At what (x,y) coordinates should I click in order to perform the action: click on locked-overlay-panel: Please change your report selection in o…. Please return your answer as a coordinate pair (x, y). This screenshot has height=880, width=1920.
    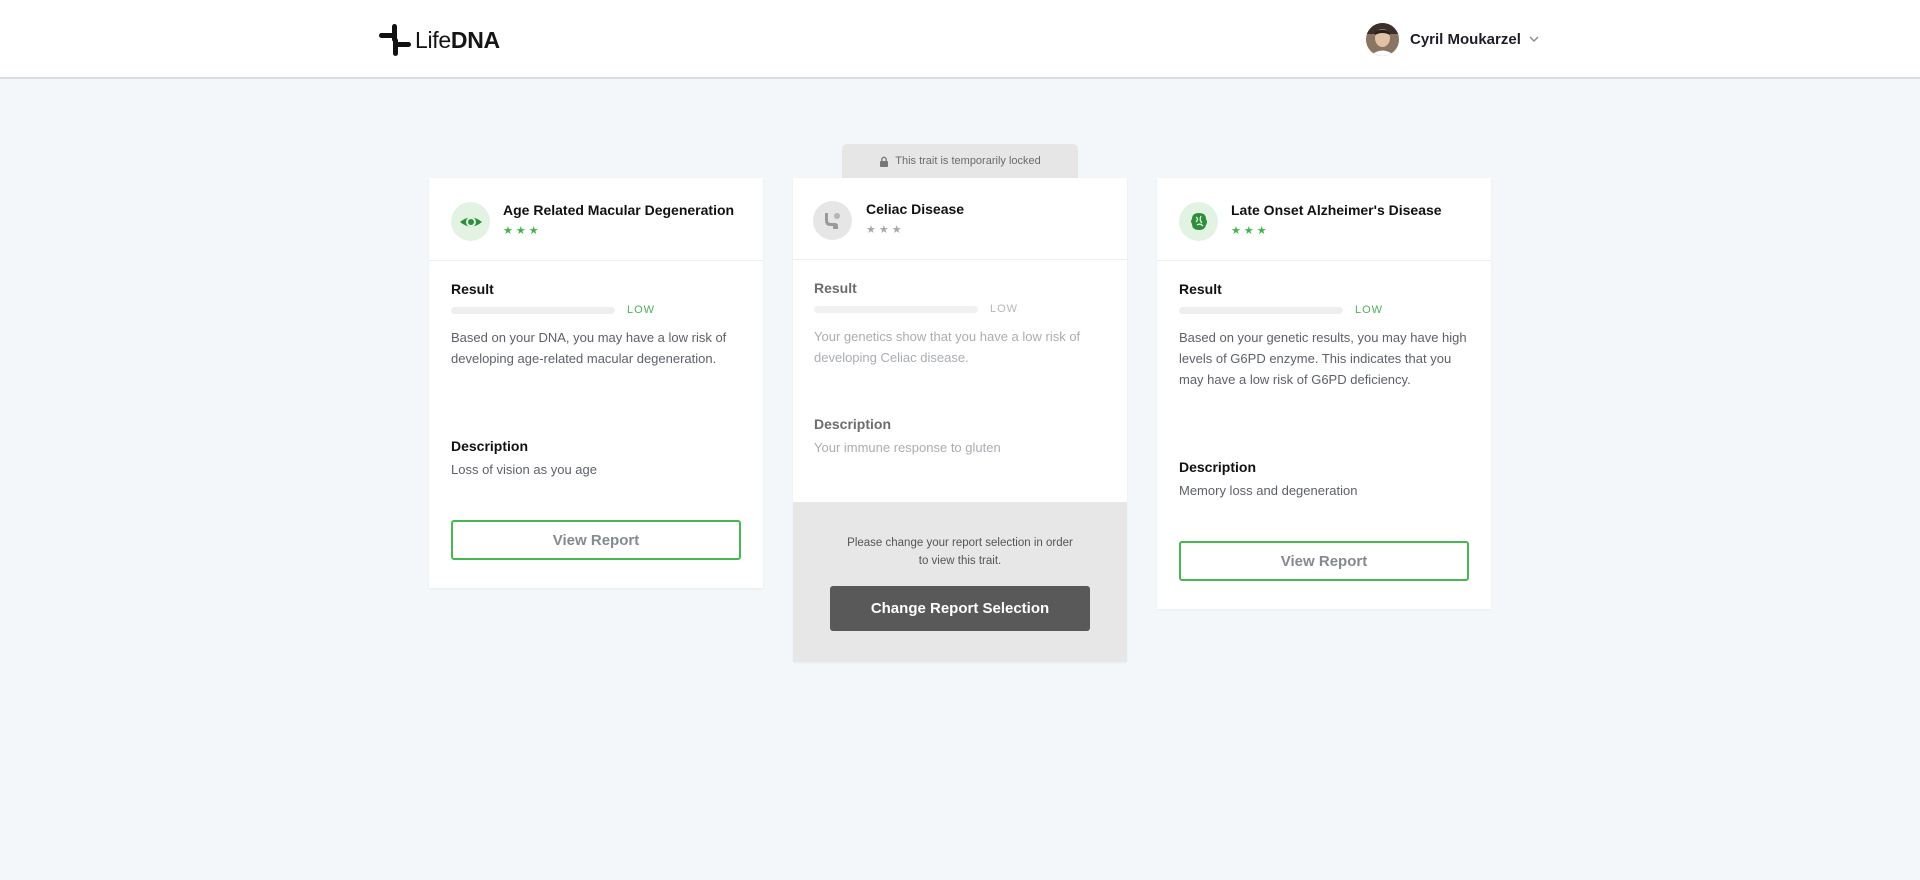
    Looking at the image, I should click on (960, 582).